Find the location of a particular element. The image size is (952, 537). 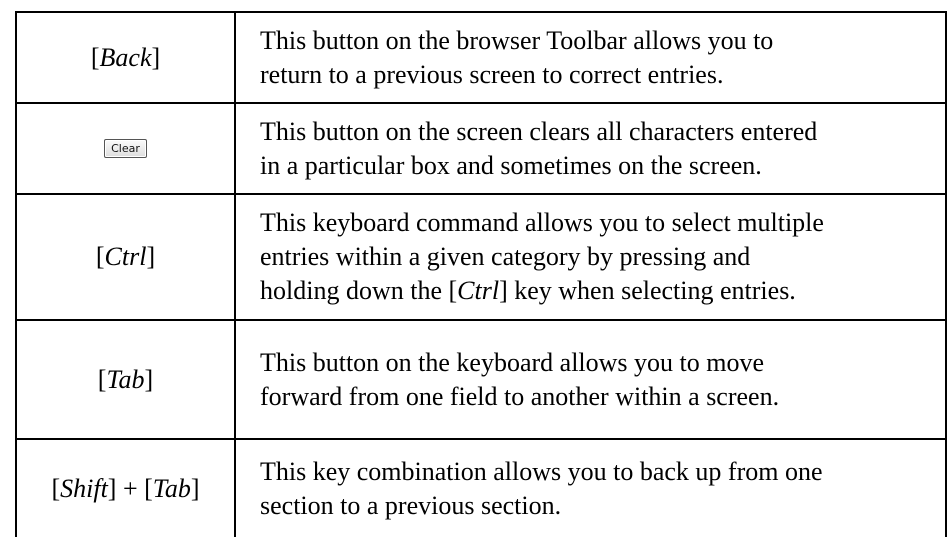

table-row-key-cell: [Tab] is located at coordinates (125, 379).